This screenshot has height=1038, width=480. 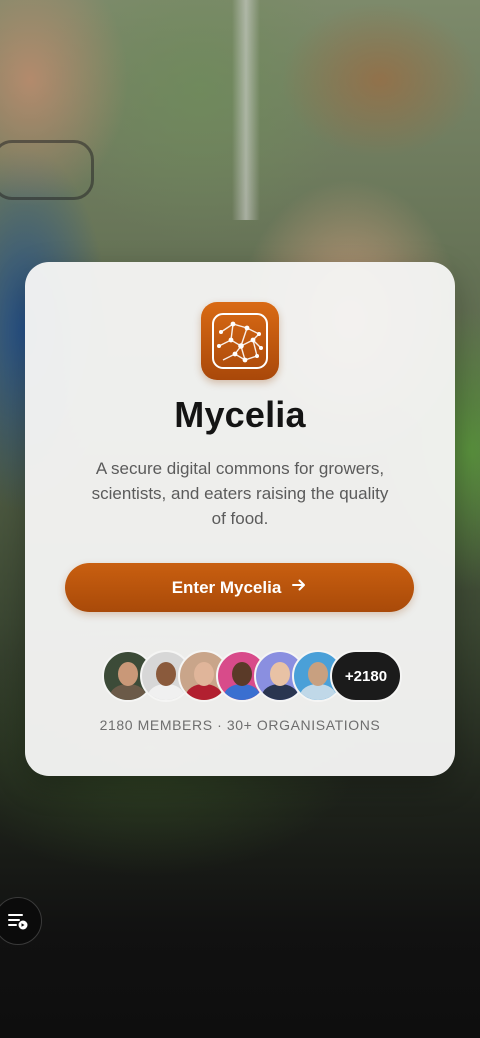 I want to click on member-stats: 2180 MEMBERS · 30+ ORGANISATIONS, so click(x=240, y=725).